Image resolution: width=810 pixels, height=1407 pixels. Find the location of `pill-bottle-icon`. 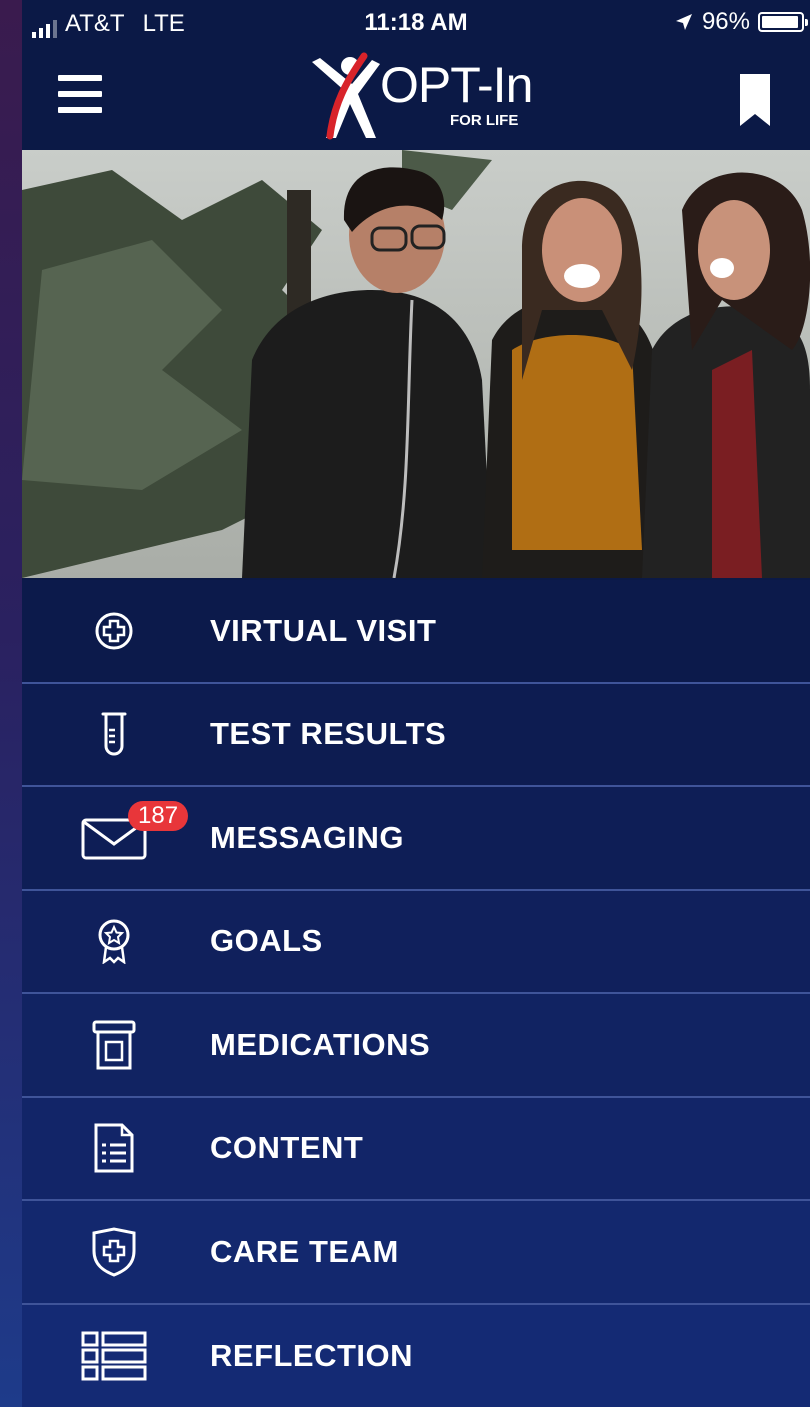

pill-bottle-icon is located at coordinates (114, 1045).